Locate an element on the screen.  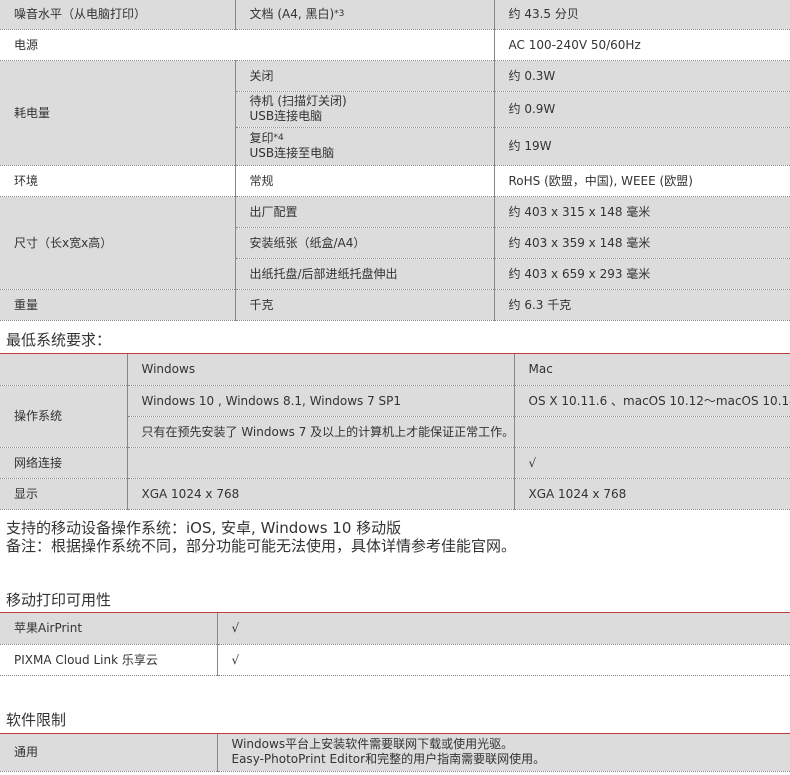
spec-value: 约 0.9W is located at coordinates (641, 109).